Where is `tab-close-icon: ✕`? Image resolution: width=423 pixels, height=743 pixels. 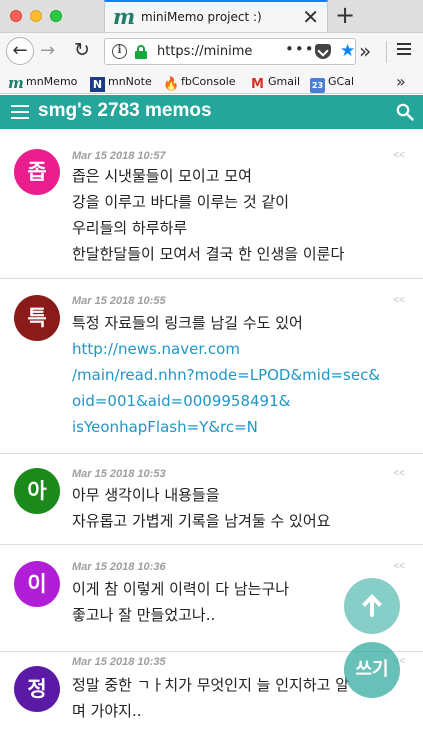
tab-close-icon: ✕ is located at coordinates (310, 17).